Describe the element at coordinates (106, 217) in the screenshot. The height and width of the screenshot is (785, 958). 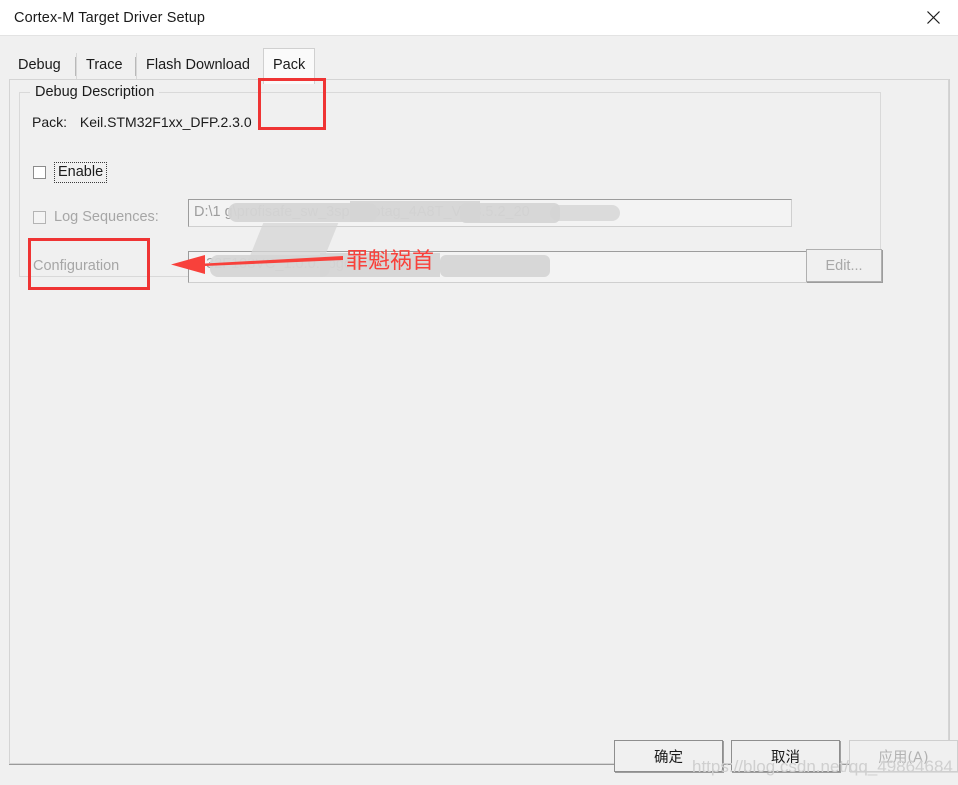
I see `log-sequences-label: Log Sequences:` at that location.